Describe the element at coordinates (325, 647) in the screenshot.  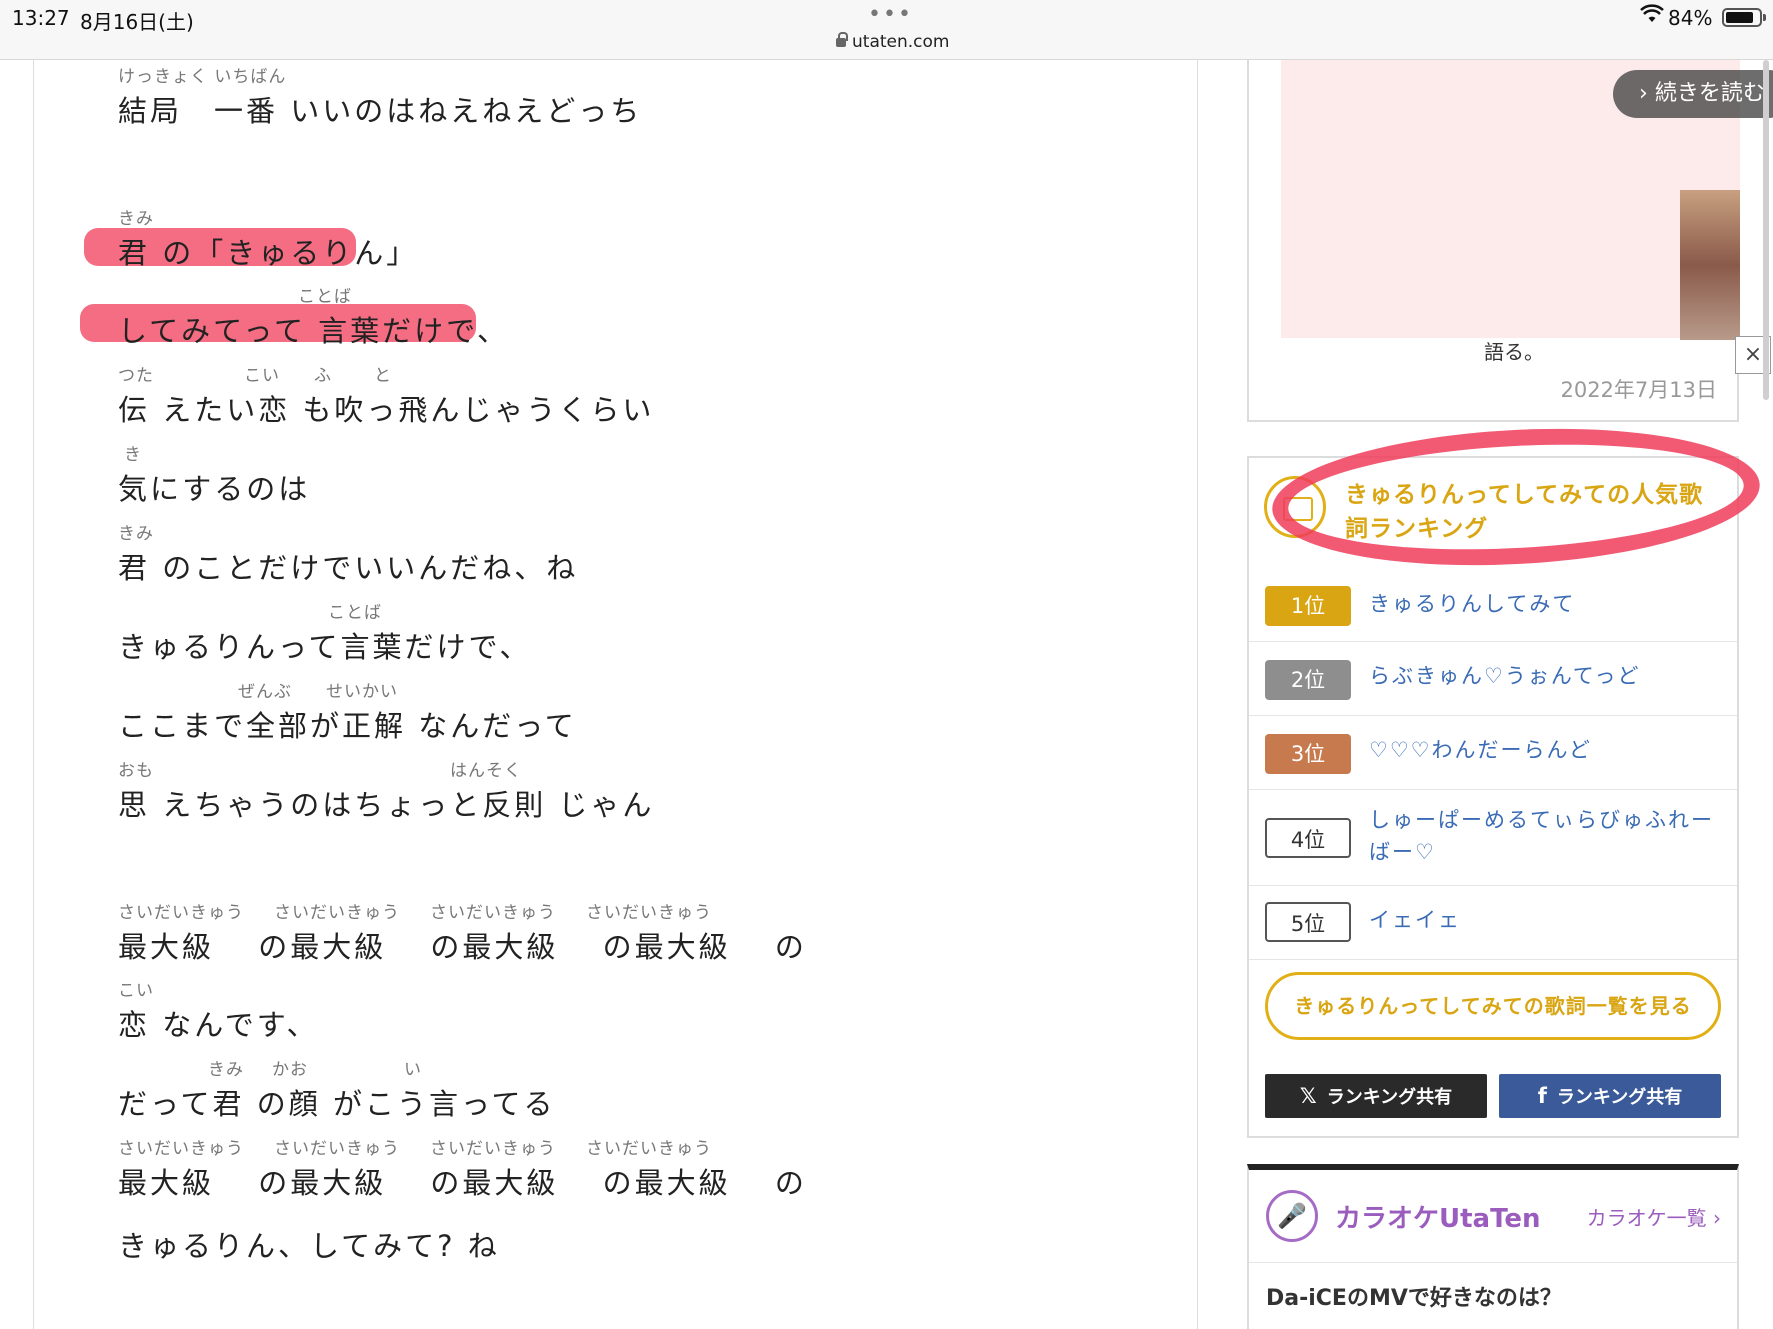
I see `lyric-text: きゅるりんって言葉だけで、` at that location.